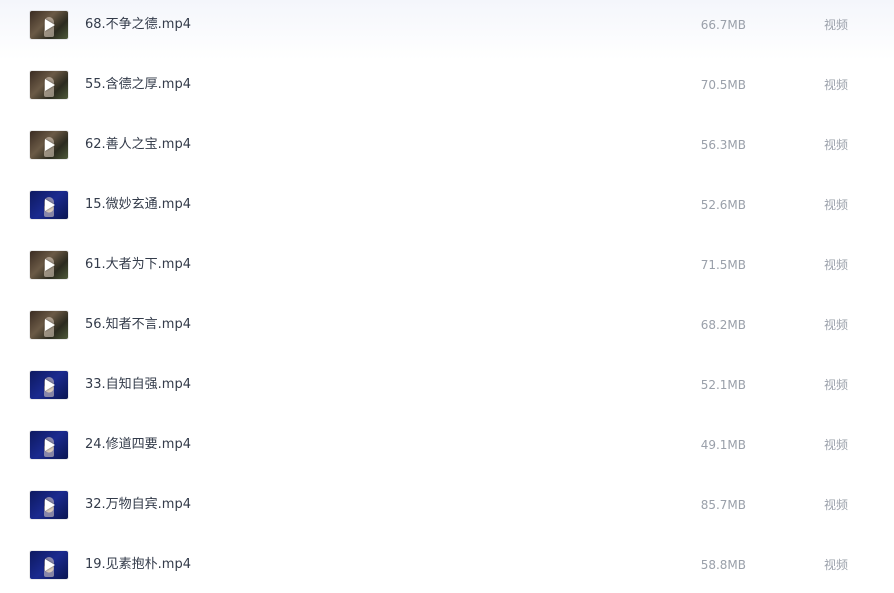 This screenshot has height=593, width=894. I want to click on file-row: 24.修道四要.mp4 49.1MB 视频, so click(447, 450).